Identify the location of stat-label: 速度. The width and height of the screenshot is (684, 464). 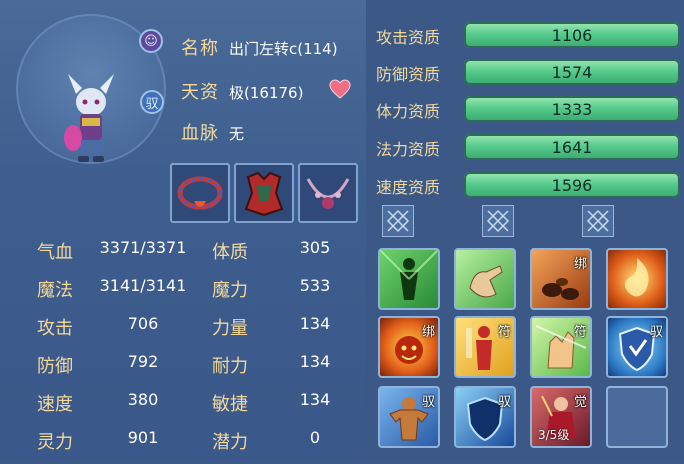
(55, 404).